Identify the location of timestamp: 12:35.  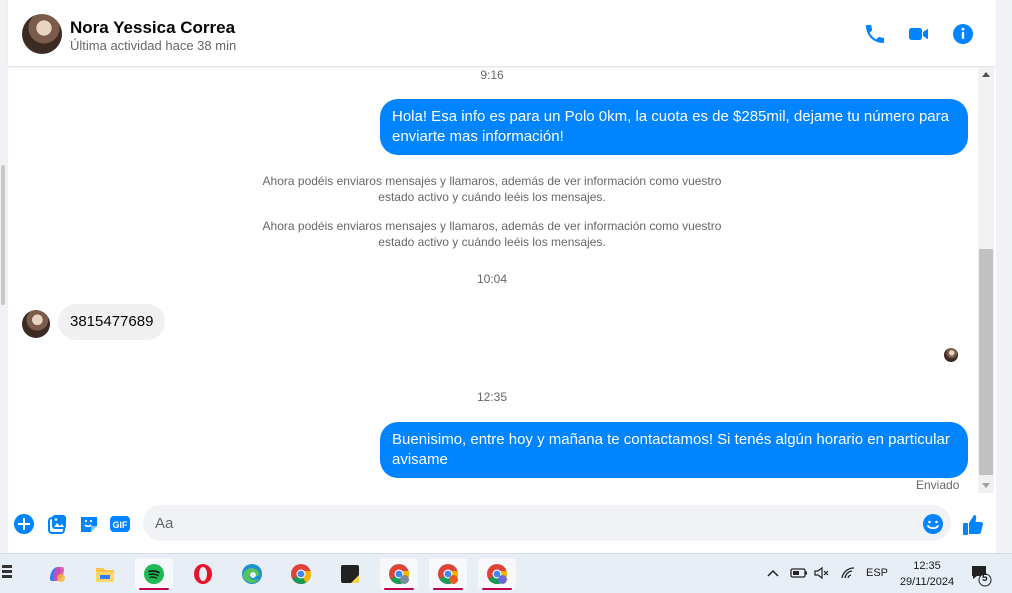
(492, 397).